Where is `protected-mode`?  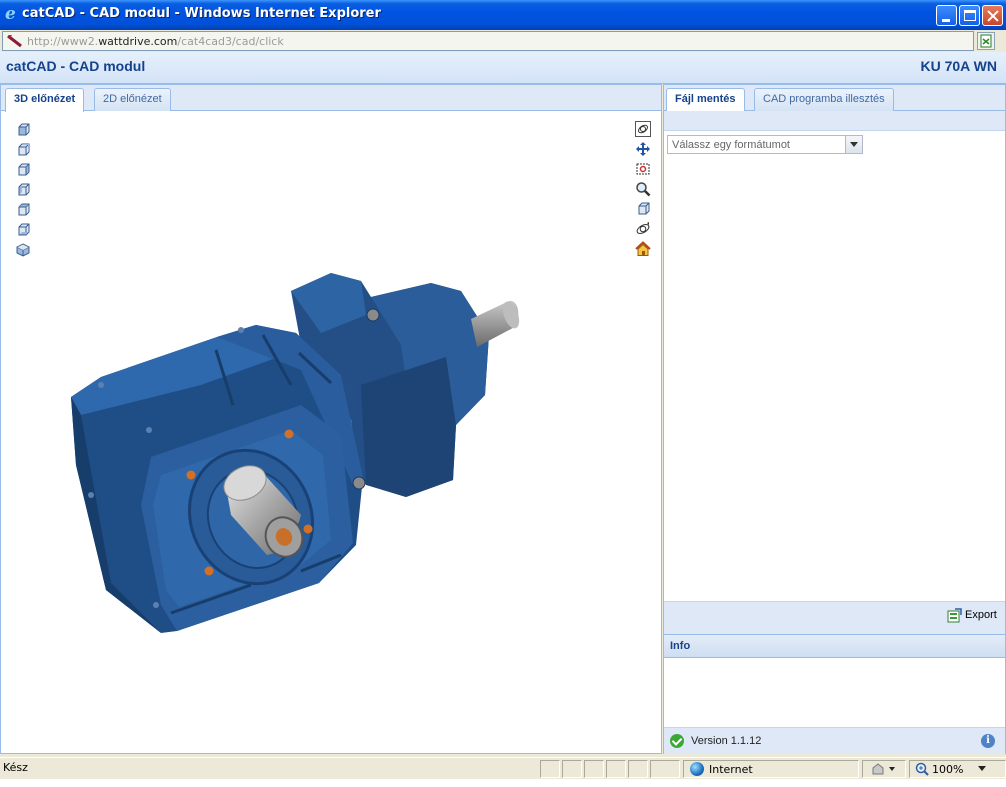 protected-mode is located at coordinates (884, 769).